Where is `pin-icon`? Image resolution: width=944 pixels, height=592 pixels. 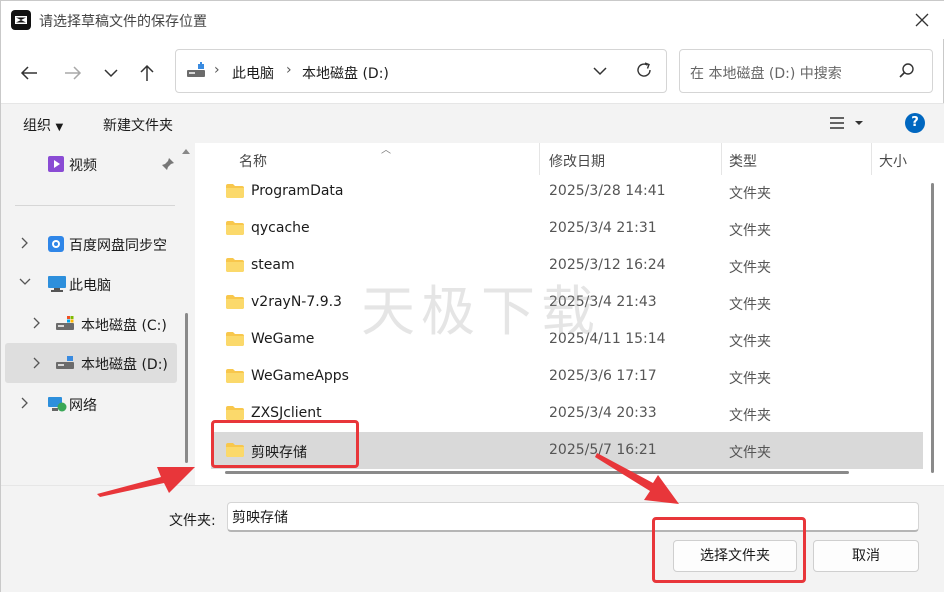 pin-icon is located at coordinates (168, 164).